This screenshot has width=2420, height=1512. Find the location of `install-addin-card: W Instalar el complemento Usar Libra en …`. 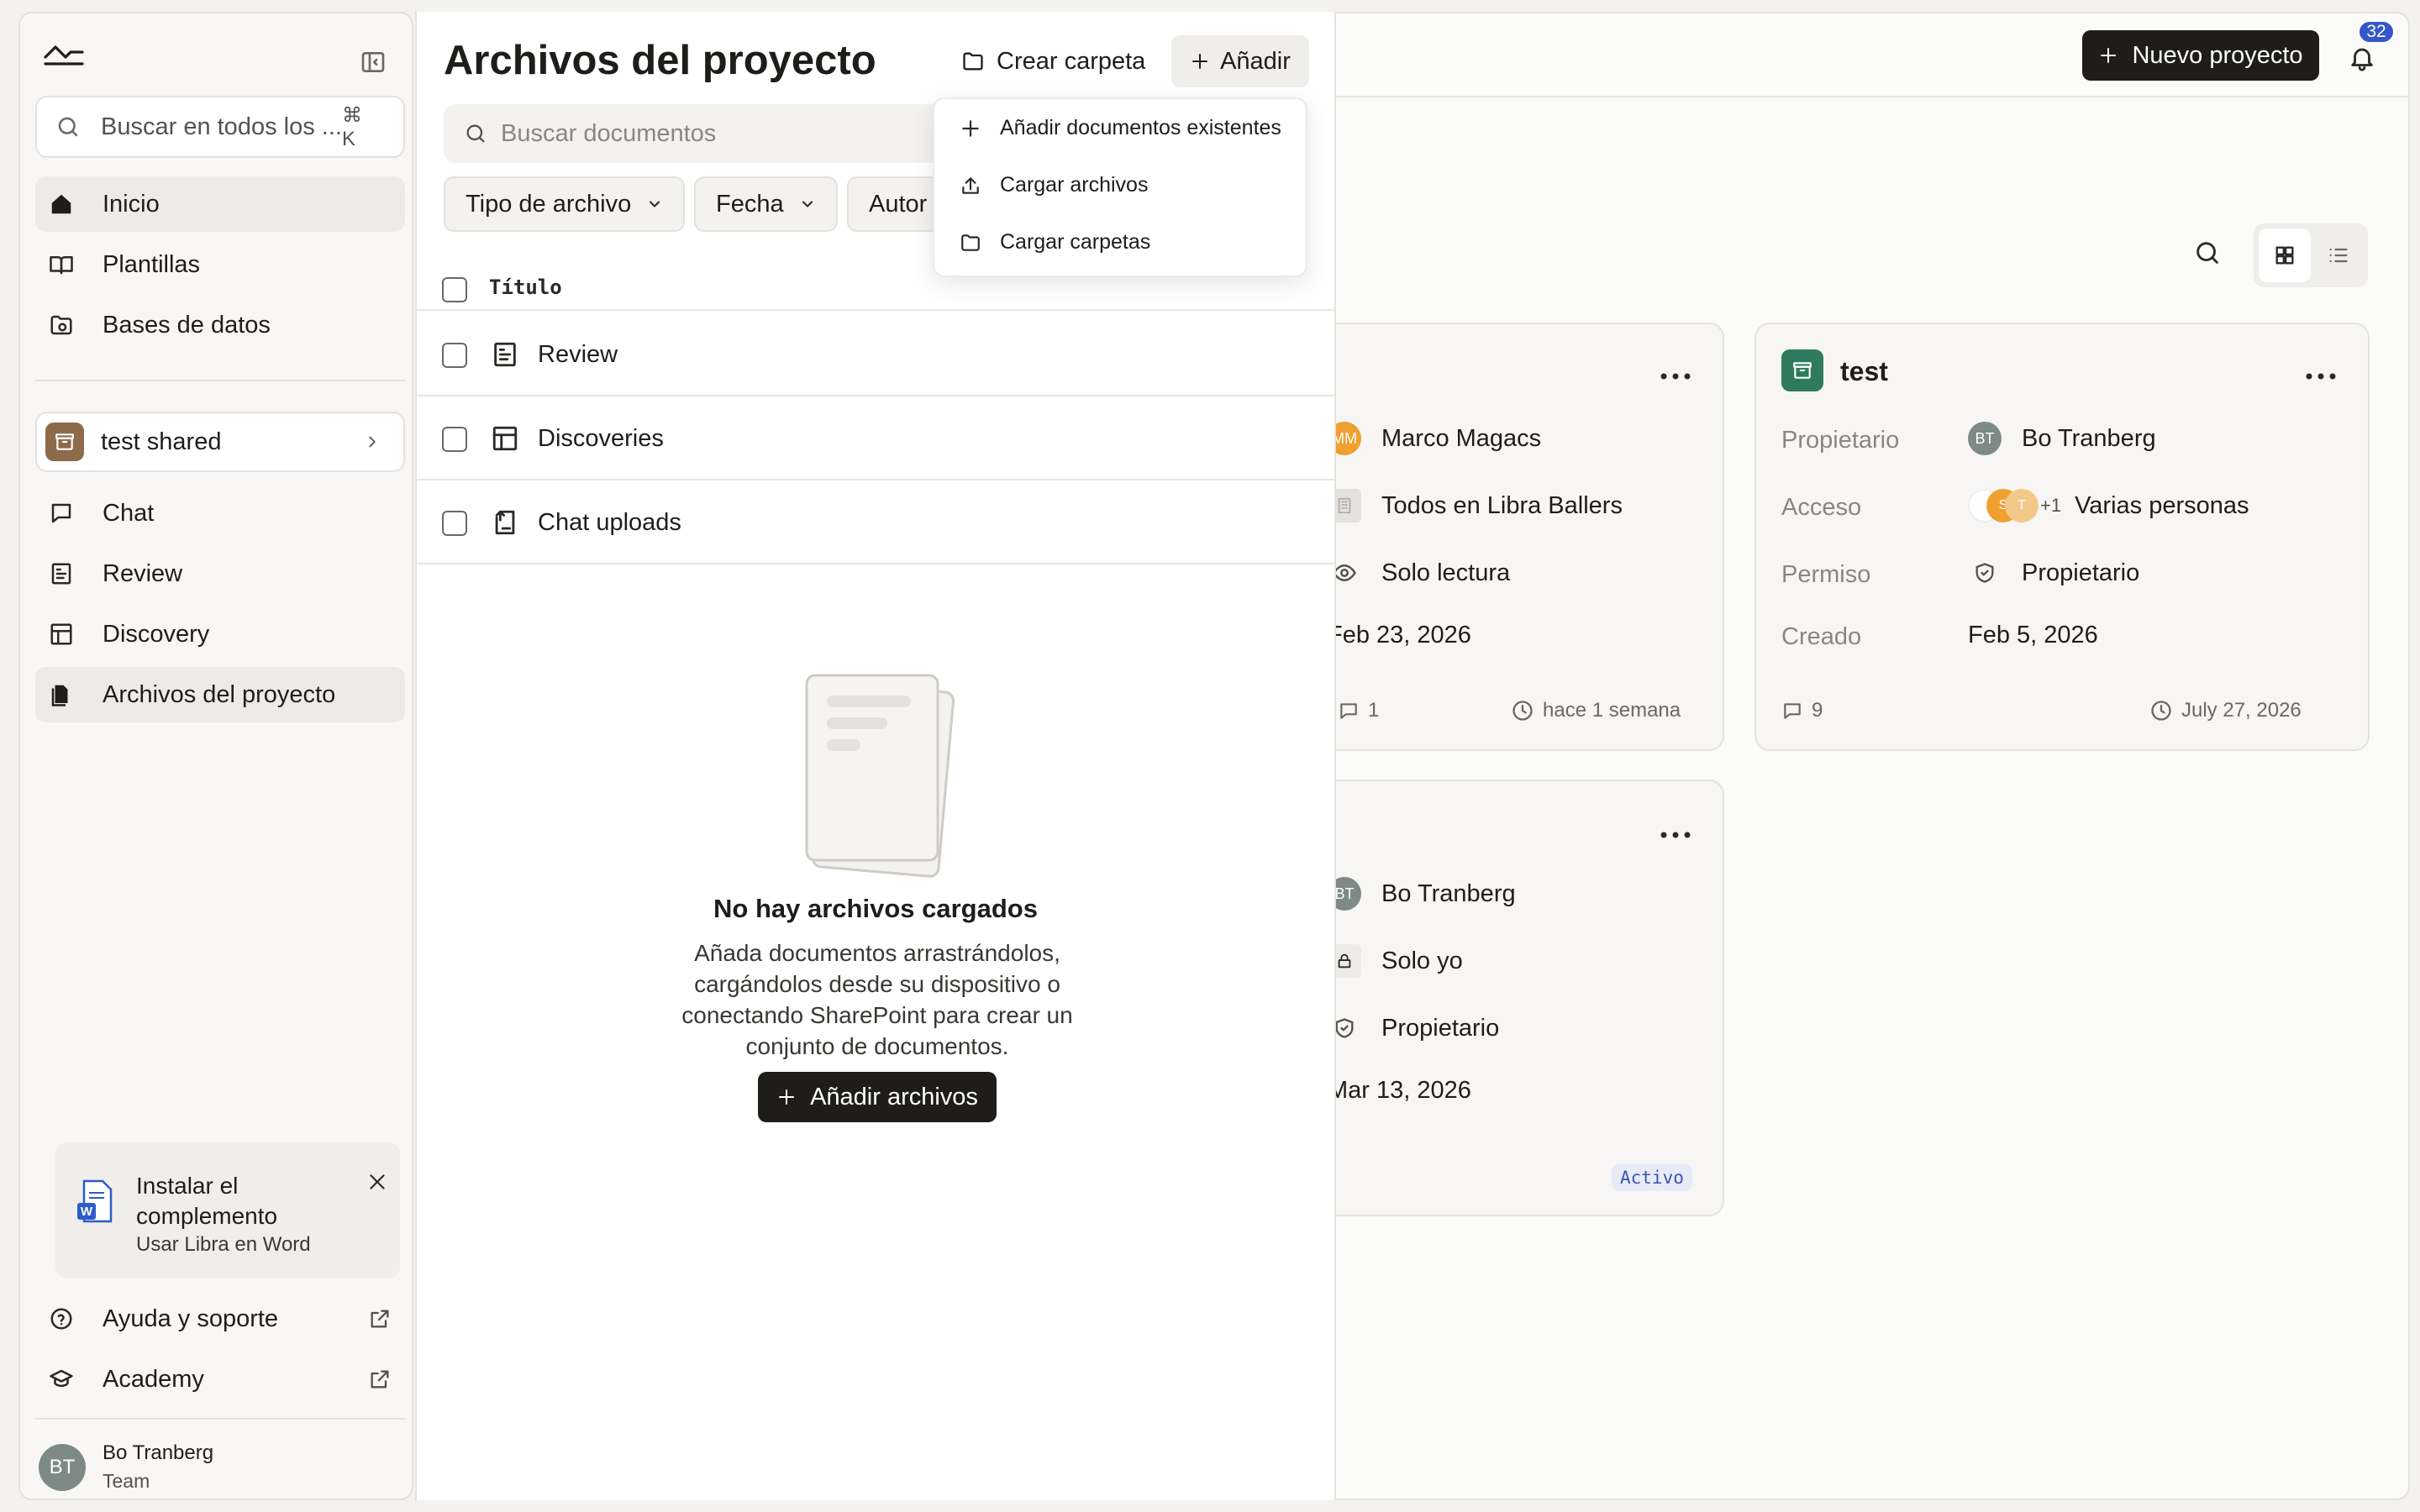

install-addin-card: W Instalar el complemento Usar Libra en … is located at coordinates (227, 1210).